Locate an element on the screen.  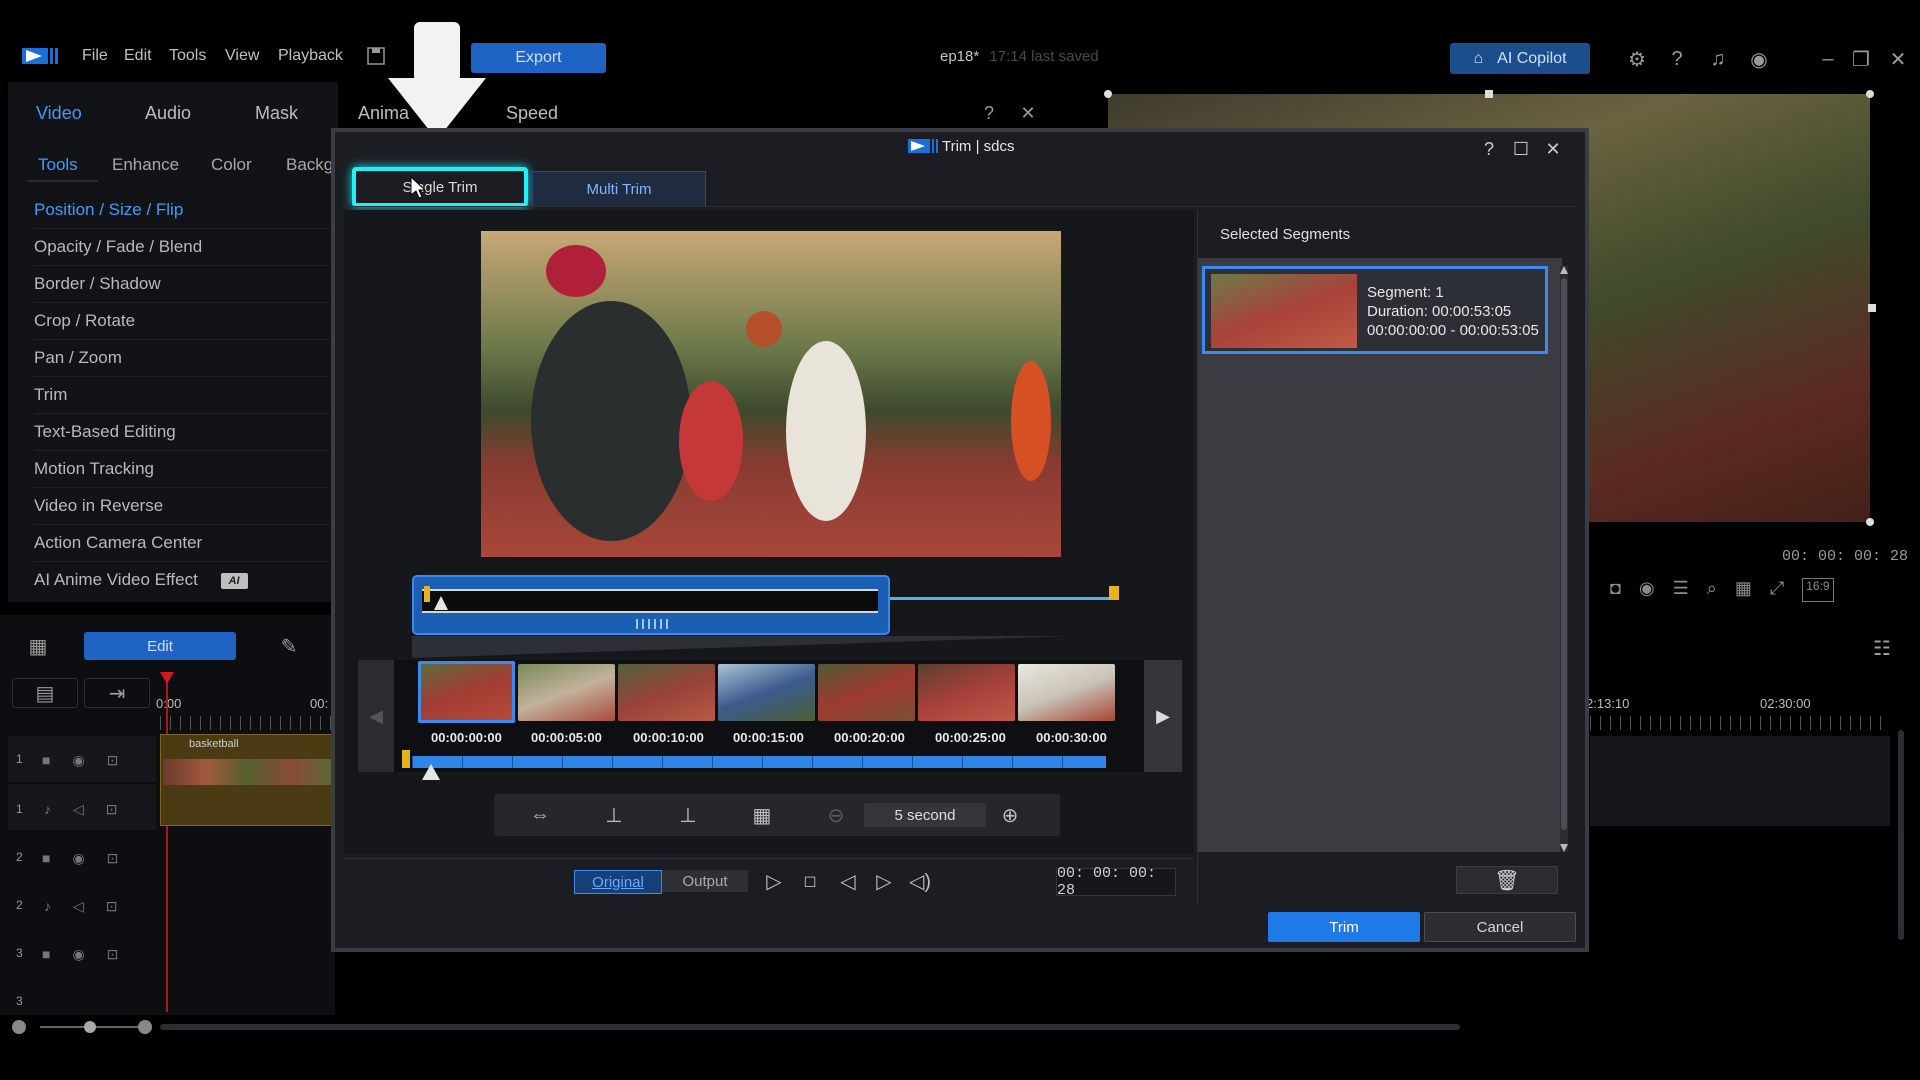
scroll-thumb is located at coordinates (1564, 554).